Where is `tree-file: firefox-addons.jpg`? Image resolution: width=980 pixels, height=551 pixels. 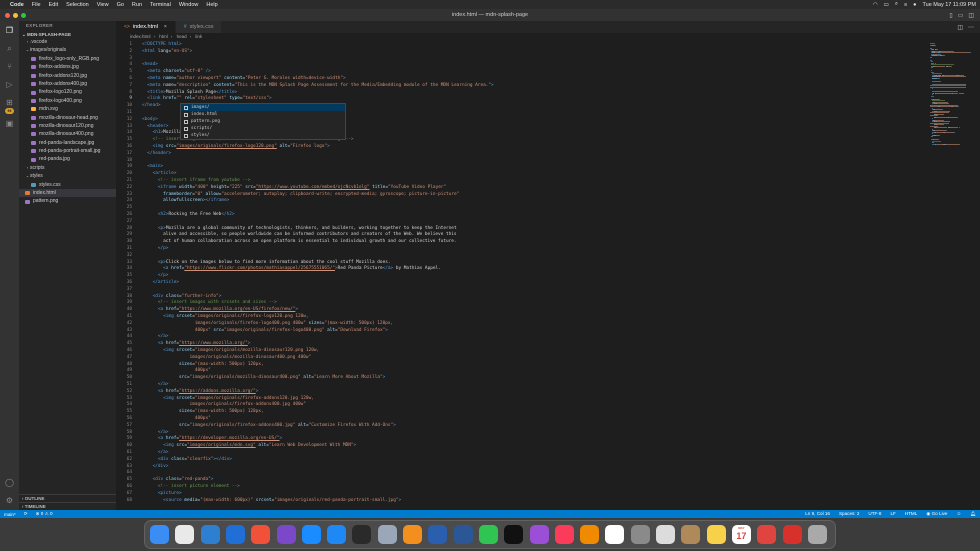
tree-file: firefox-addons.jpg is located at coordinates (67, 67).